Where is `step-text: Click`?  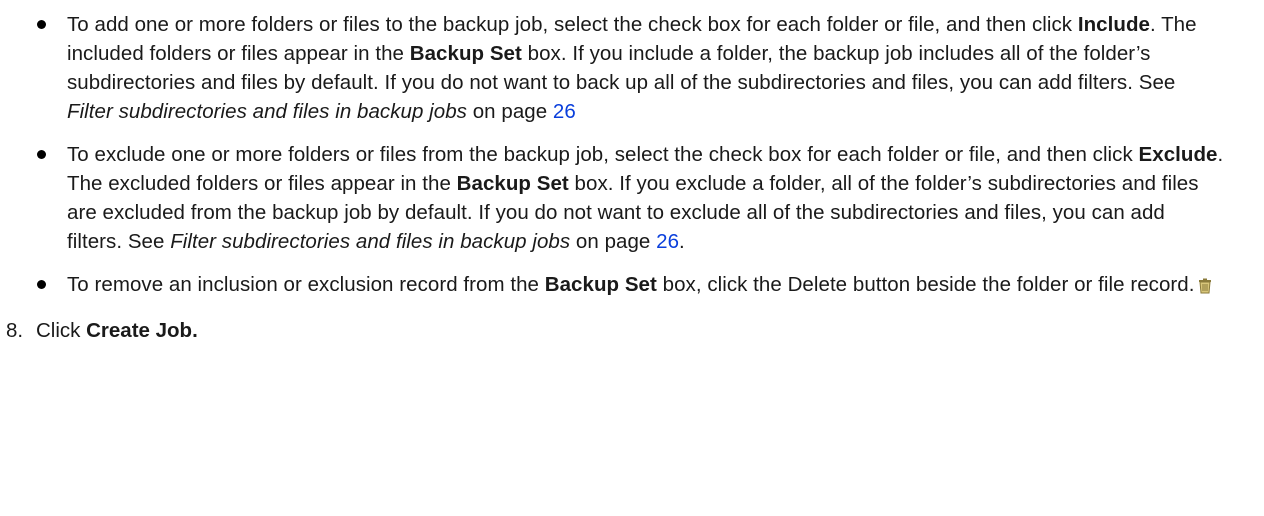 step-text: Click is located at coordinates (61, 330).